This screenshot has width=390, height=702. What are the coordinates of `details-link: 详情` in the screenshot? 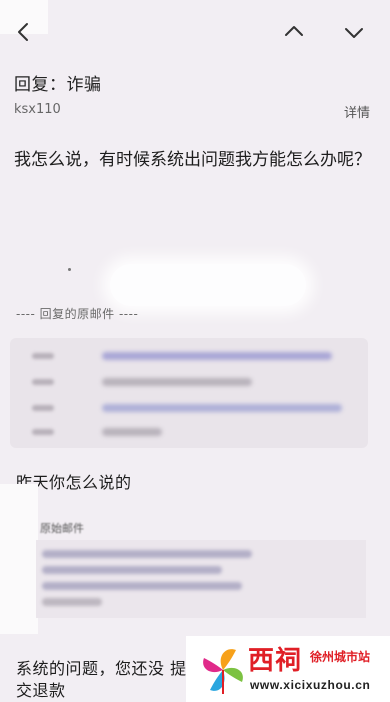 It's located at (357, 111).